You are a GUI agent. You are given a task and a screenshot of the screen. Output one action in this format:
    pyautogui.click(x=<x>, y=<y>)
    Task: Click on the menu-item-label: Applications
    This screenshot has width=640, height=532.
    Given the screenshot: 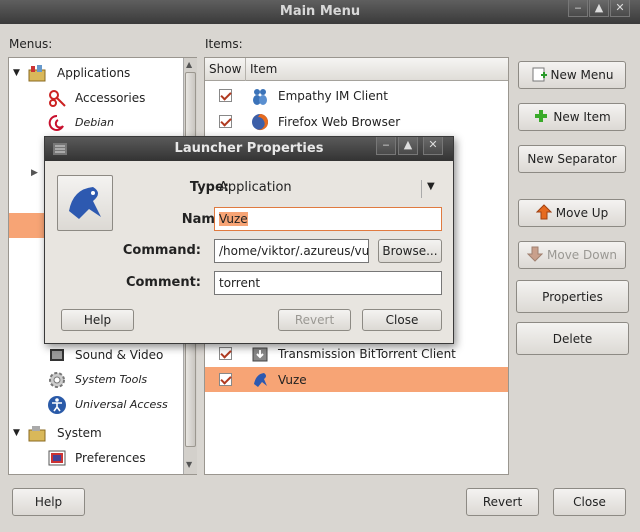 What is the action you would take?
    pyautogui.click(x=94, y=72)
    